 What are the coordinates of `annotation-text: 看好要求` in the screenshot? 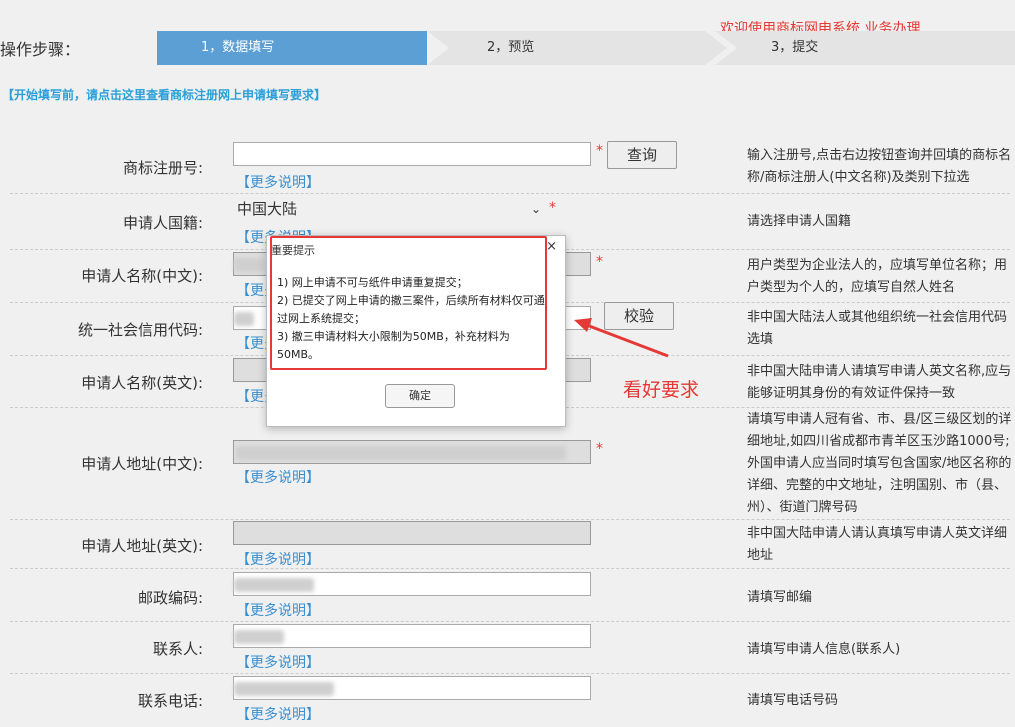 It's located at (661, 390).